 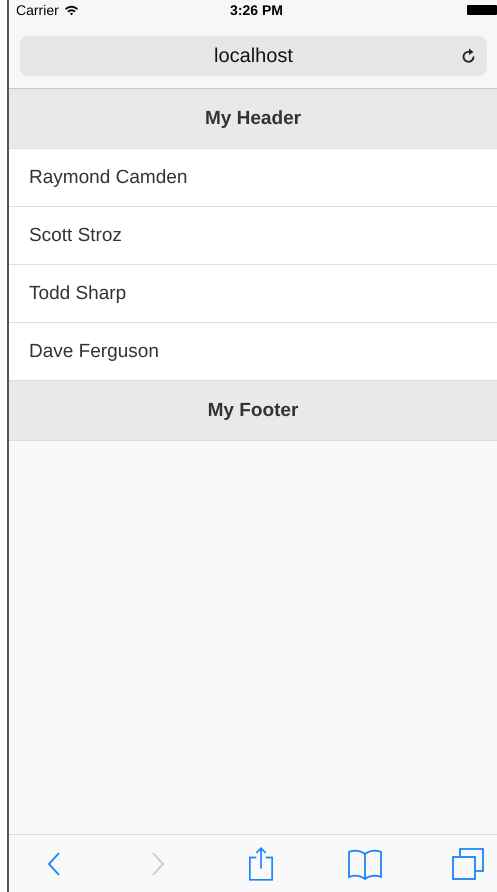 I want to click on book-icon, so click(x=364, y=864).